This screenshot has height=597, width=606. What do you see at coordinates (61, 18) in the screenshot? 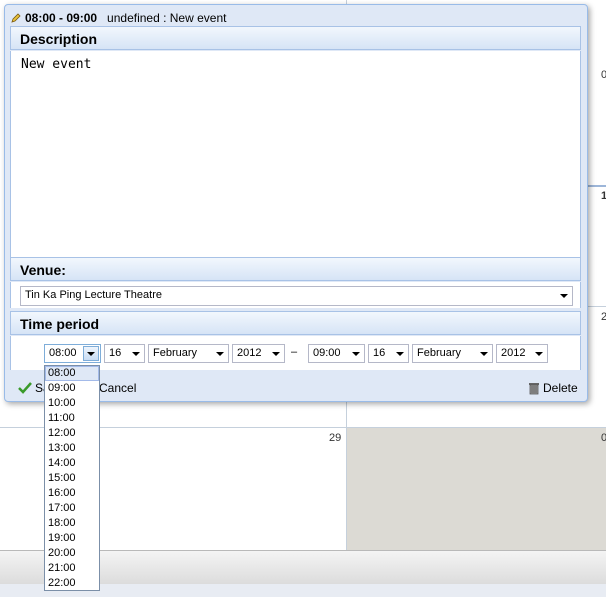
I see `dialog-time-range: 08:00 - 09:00` at bounding box center [61, 18].